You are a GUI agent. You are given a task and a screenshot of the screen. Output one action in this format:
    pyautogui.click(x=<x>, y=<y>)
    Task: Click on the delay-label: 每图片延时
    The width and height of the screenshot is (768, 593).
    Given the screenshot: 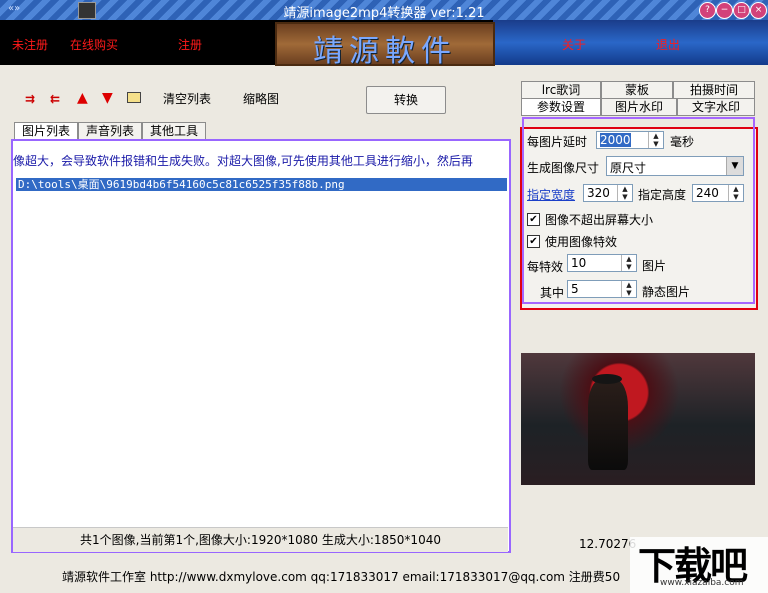 What is the action you would take?
    pyautogui.click(x=557, y=142)
    